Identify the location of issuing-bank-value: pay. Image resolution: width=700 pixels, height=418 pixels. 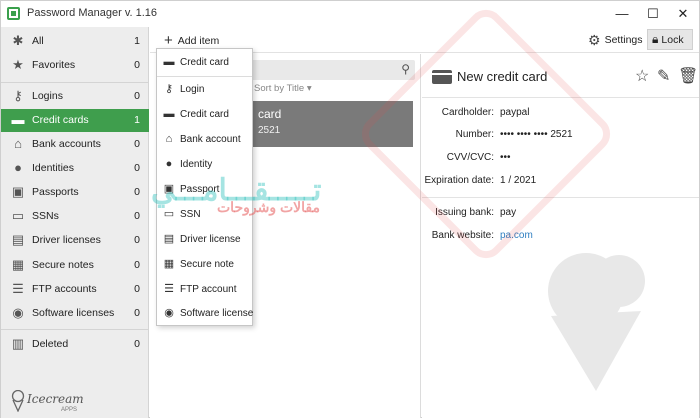
(508, 212).